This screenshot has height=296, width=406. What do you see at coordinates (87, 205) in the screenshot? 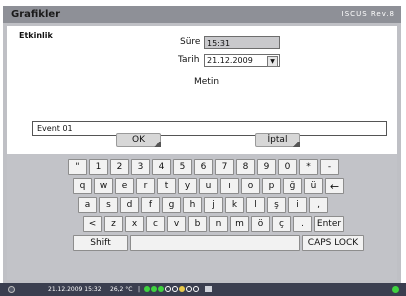
I see `key-a: a` at bounding box center [87, 205].